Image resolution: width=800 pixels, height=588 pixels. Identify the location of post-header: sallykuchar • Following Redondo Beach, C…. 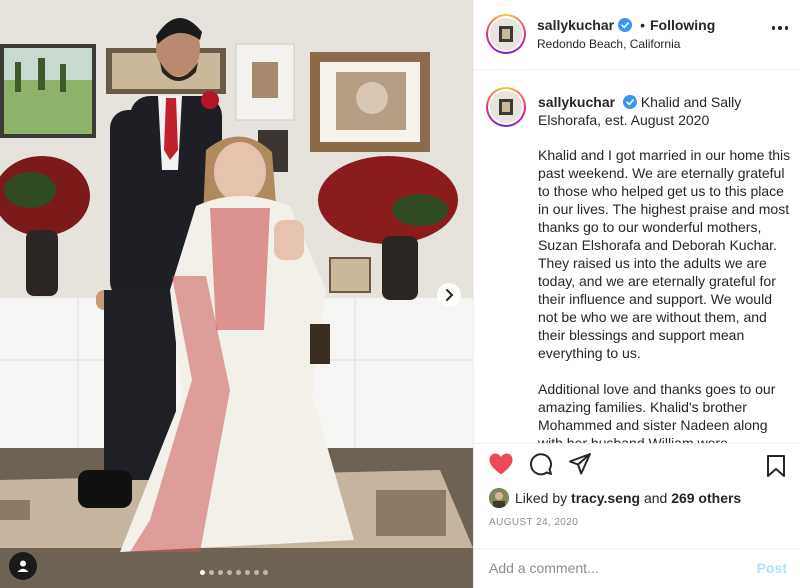
(637, 35).